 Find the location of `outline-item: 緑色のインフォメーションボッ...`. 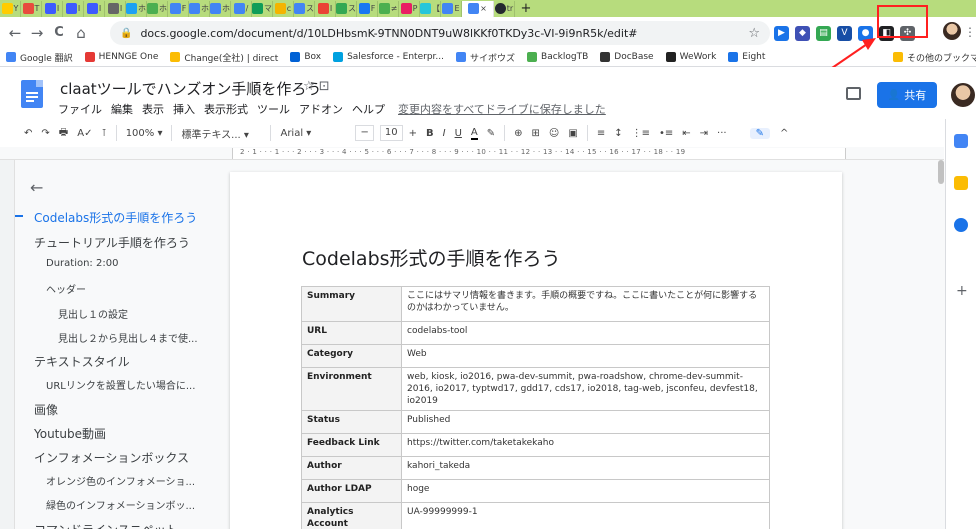

outline-item: 緑色のインフォメーションボッ... is located at coordinates (120, 504).